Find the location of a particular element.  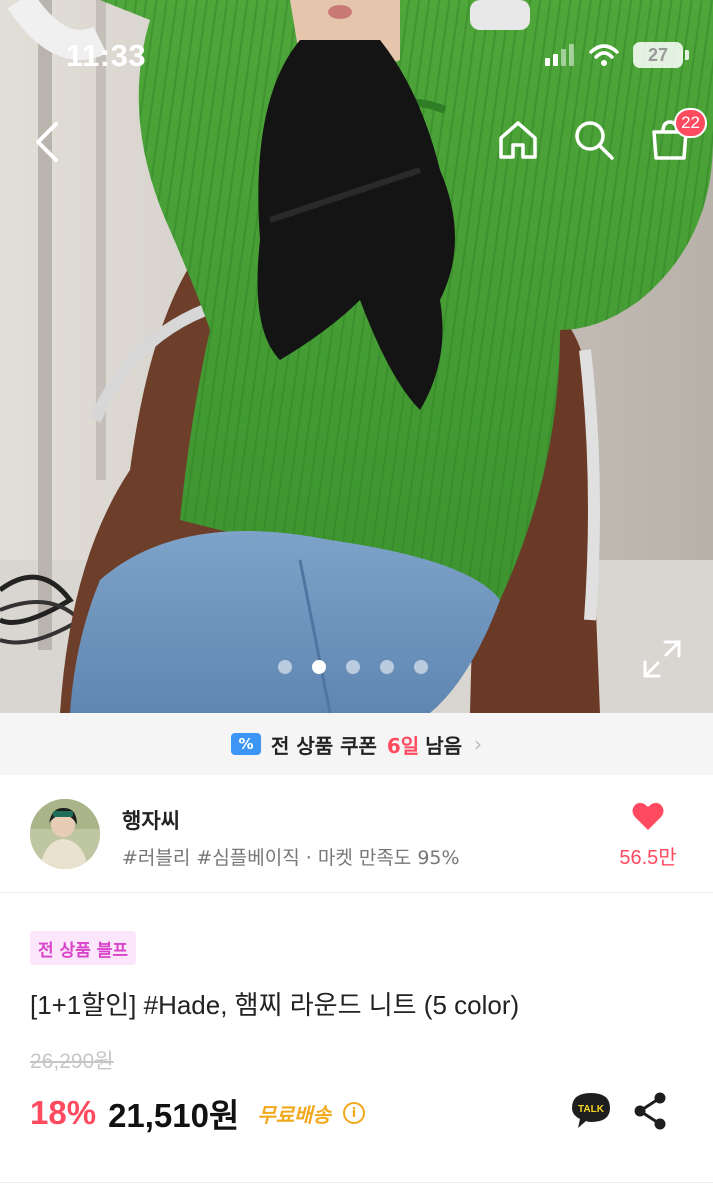

avatar-image is located at coordinates (65, 834).